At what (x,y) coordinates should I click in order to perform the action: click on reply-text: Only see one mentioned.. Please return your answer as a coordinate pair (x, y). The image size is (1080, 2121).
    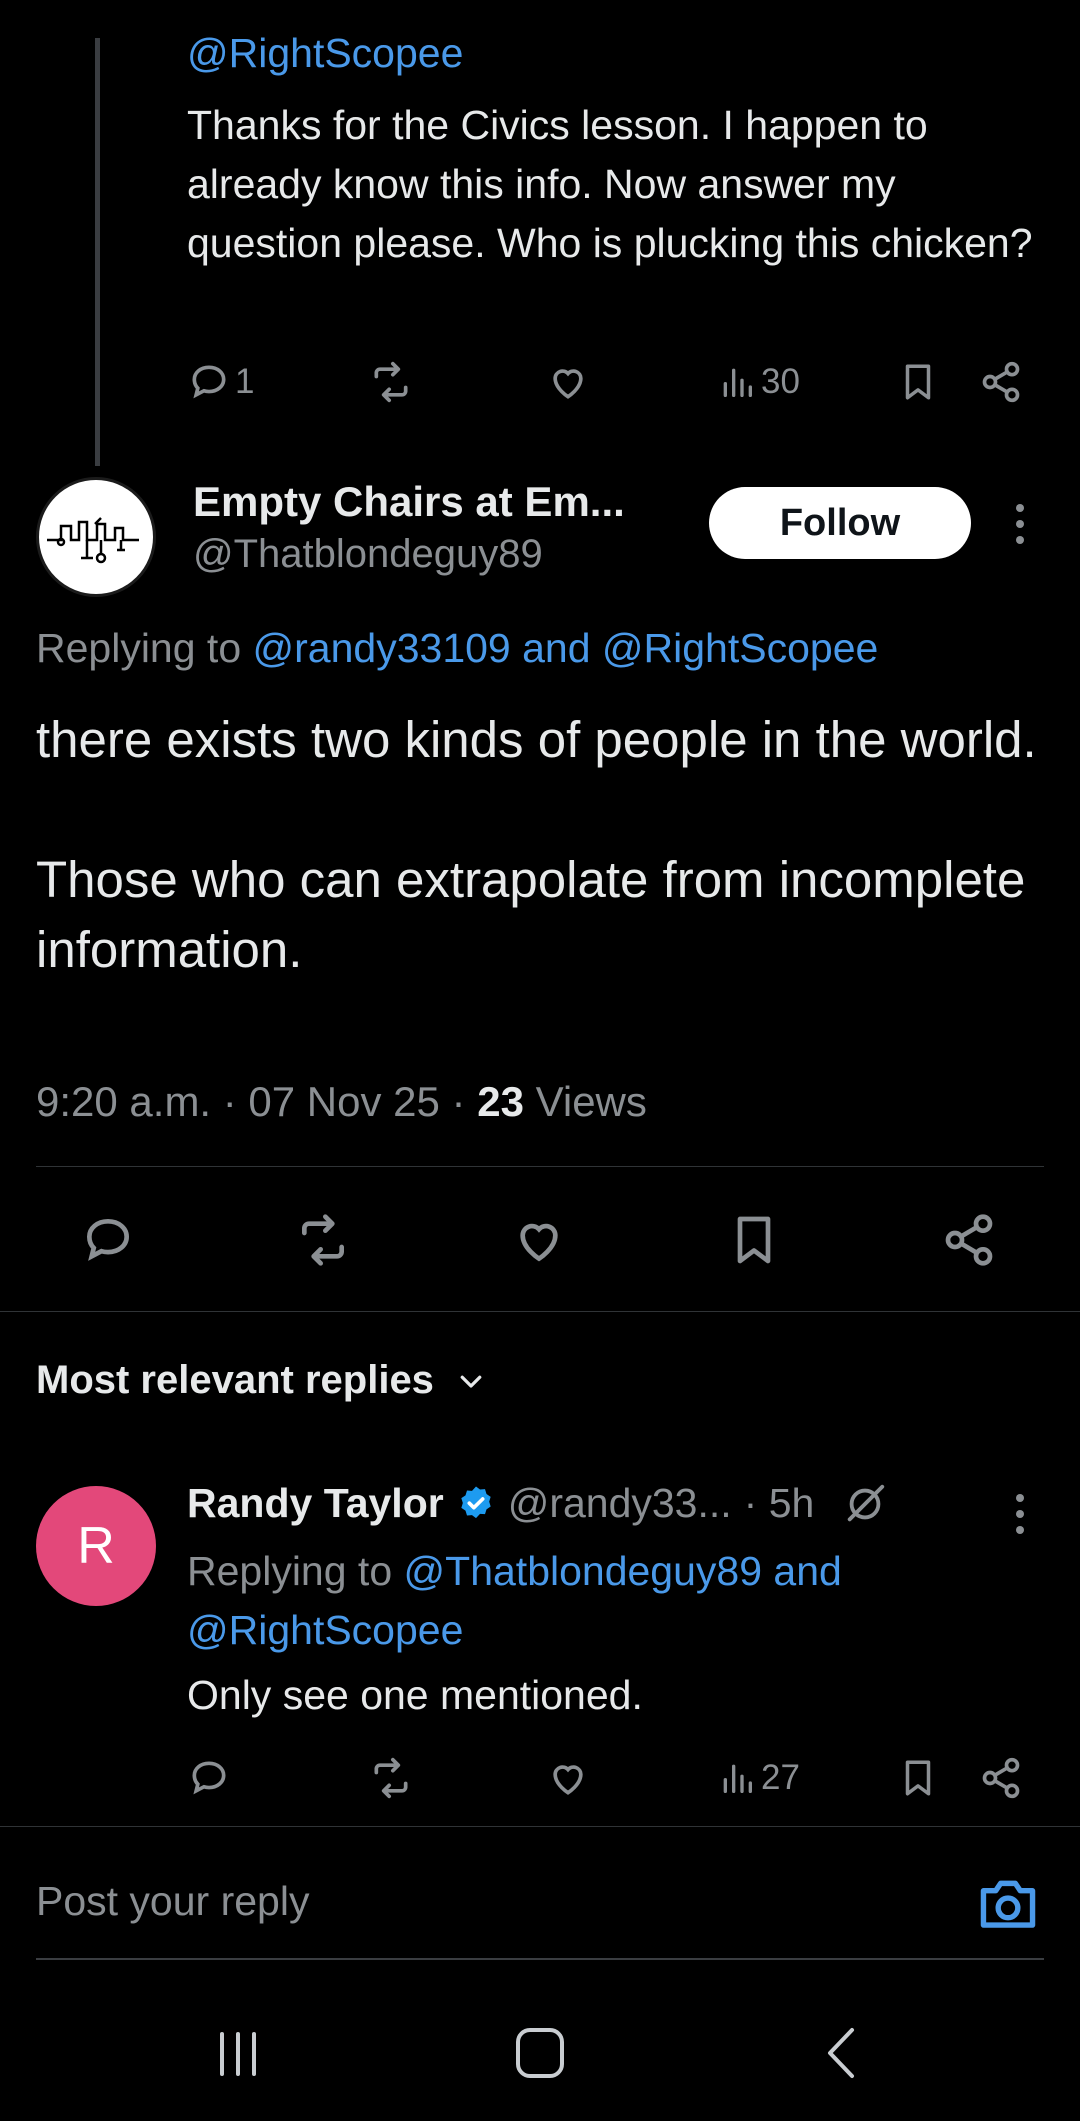
    Looking at the image, I should click on (415, 1695).